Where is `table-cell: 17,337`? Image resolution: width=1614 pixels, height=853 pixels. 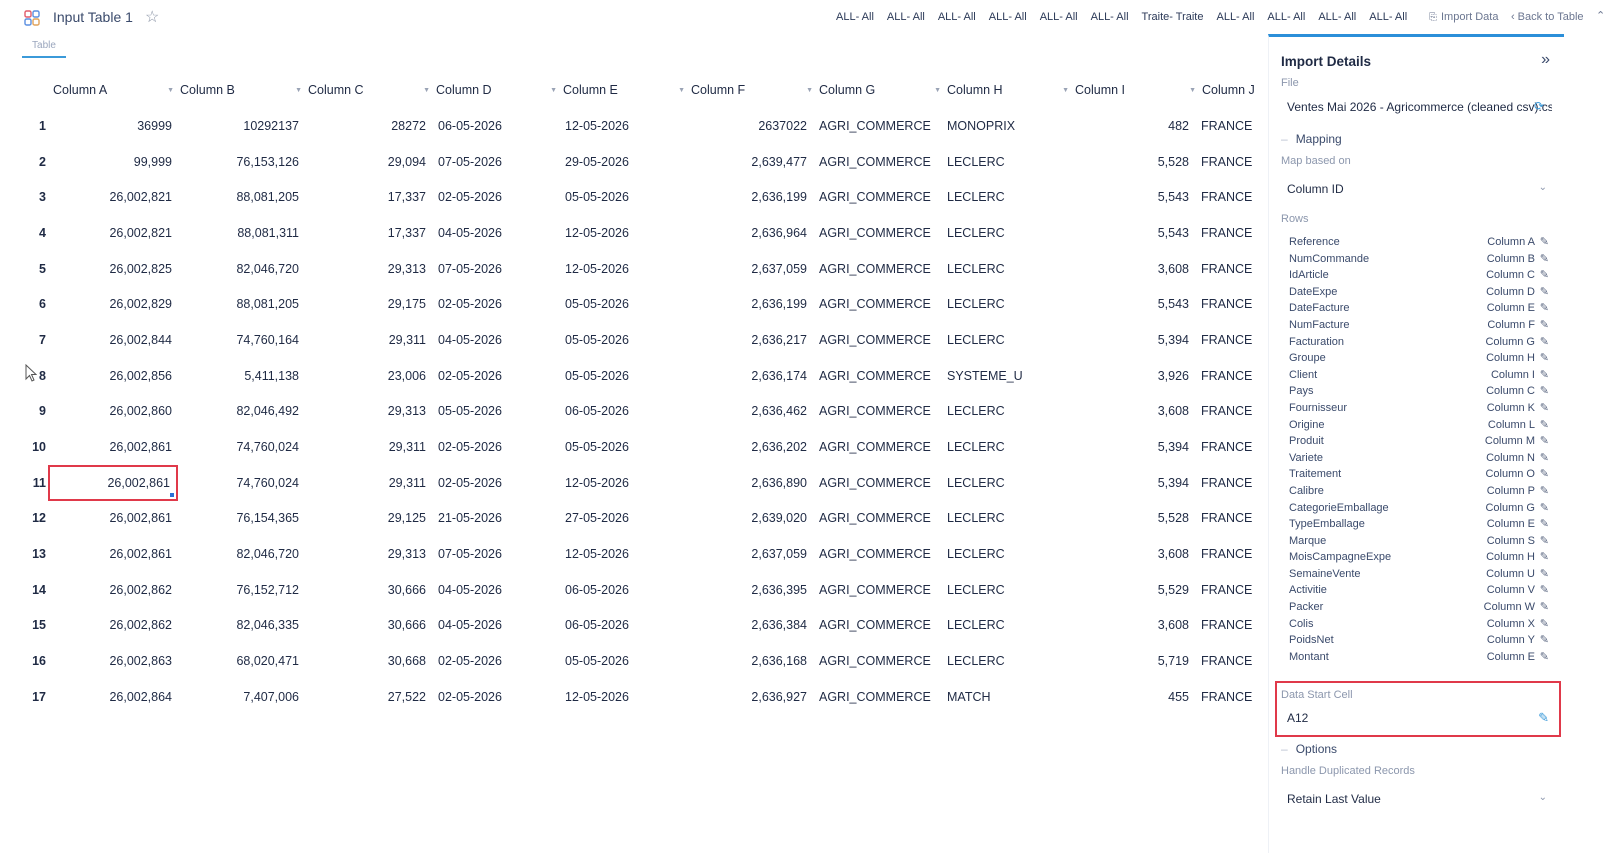 table-cell: 17,337 is located at coordinates (368, 197).